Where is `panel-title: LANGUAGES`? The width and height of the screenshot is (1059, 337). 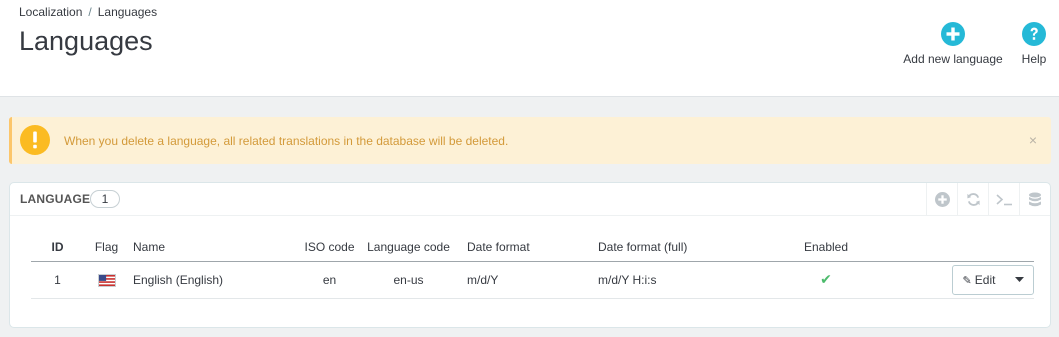
panel-title: LANGUAGES is located at coordinates (59, 199).